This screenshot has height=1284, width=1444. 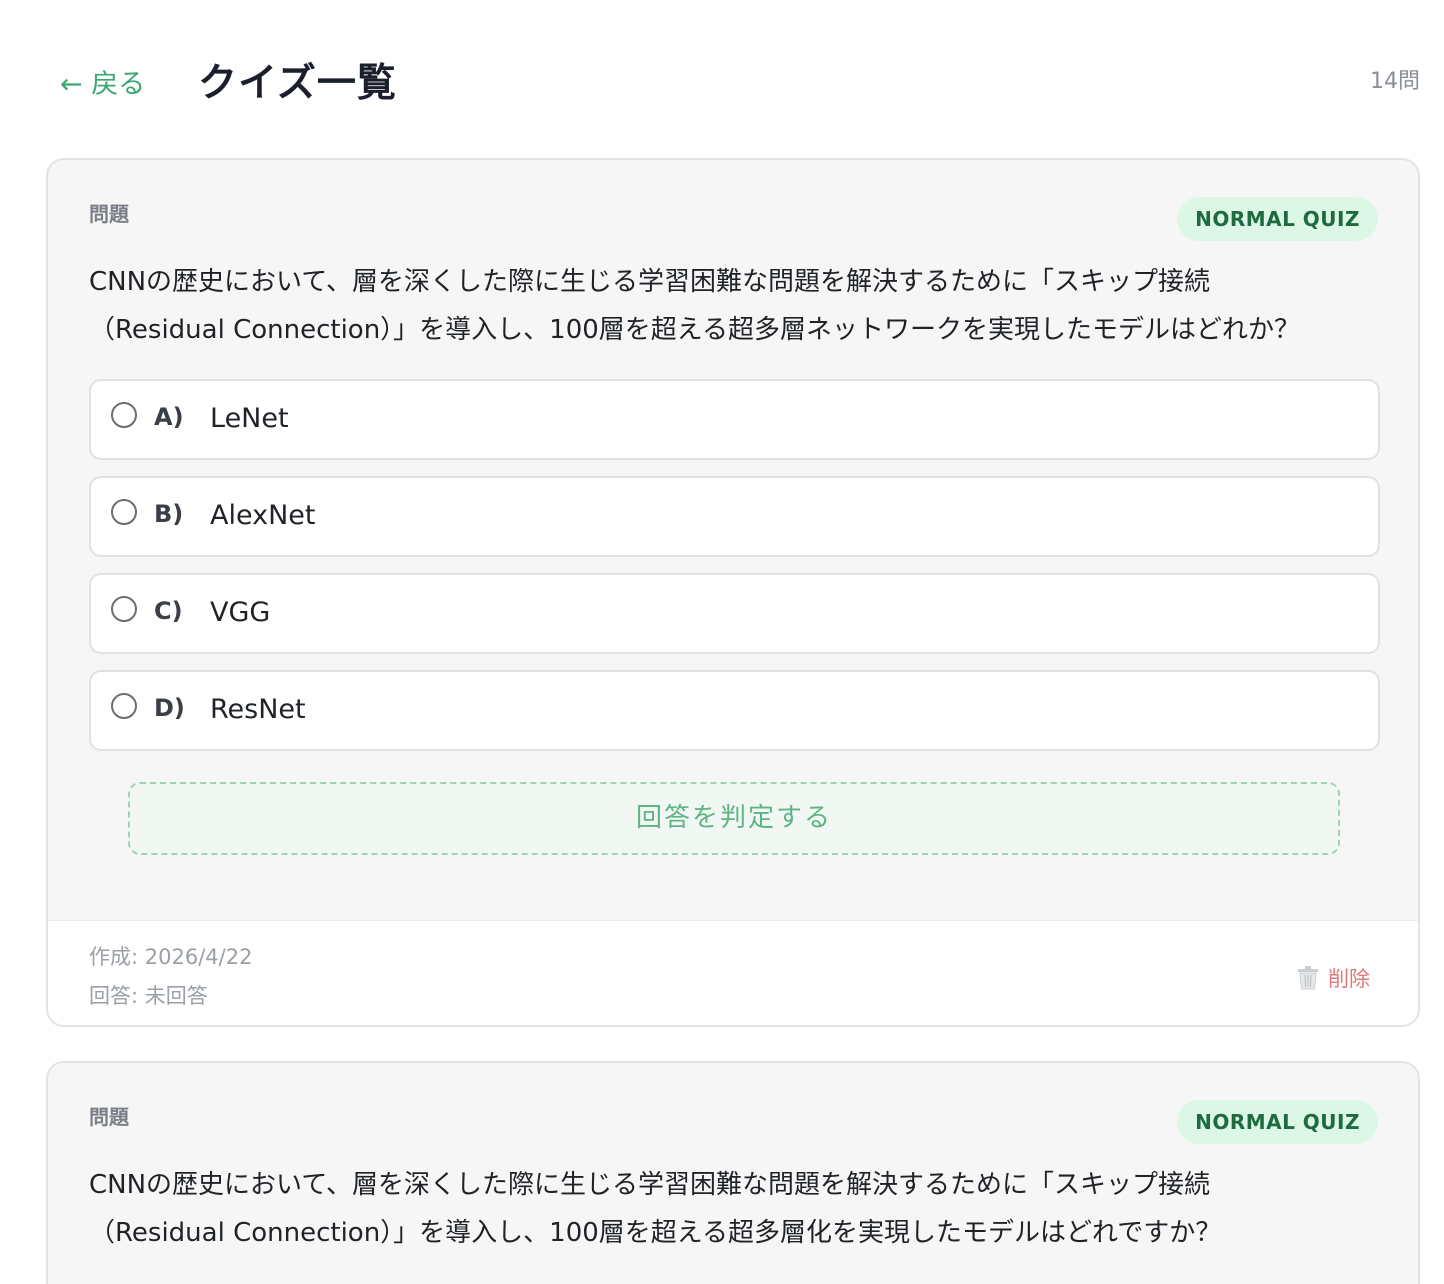 I want to click on delete-button: 削除, so click(x=1333, y=978).